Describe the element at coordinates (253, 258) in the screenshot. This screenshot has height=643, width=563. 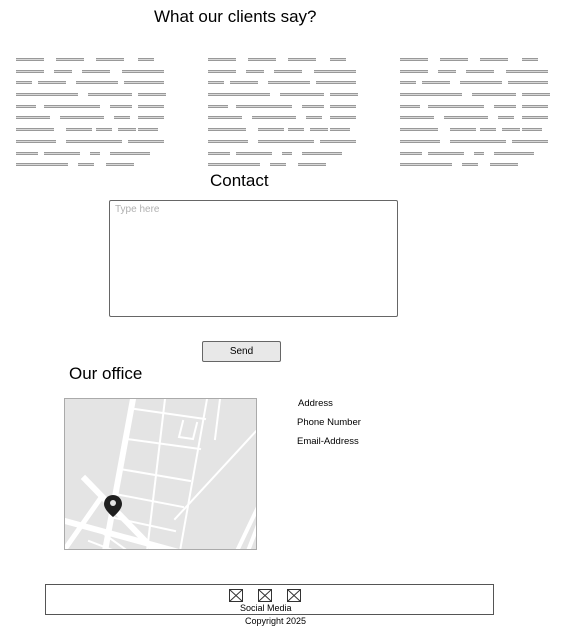
I see `message-textarea: Type here` at that location.